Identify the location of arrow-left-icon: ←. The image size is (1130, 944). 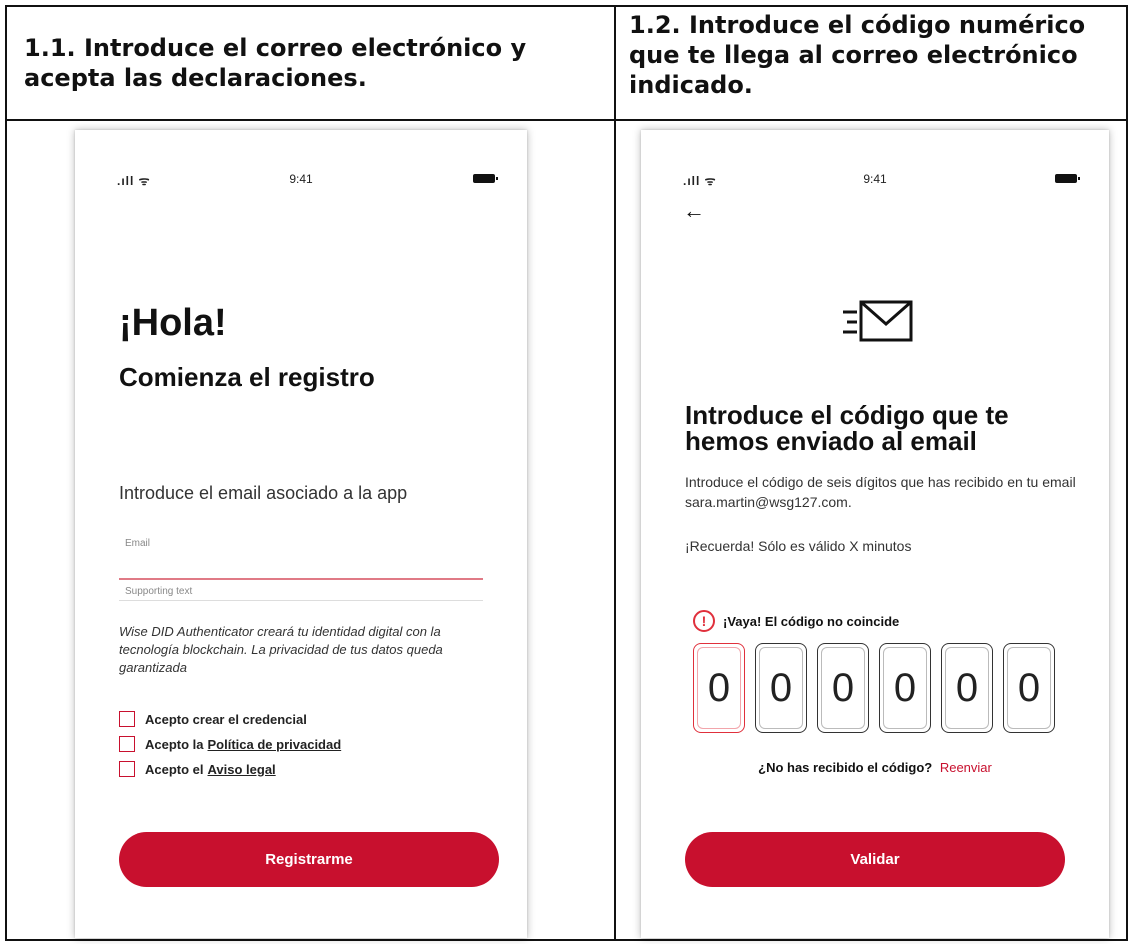
(694, 211).